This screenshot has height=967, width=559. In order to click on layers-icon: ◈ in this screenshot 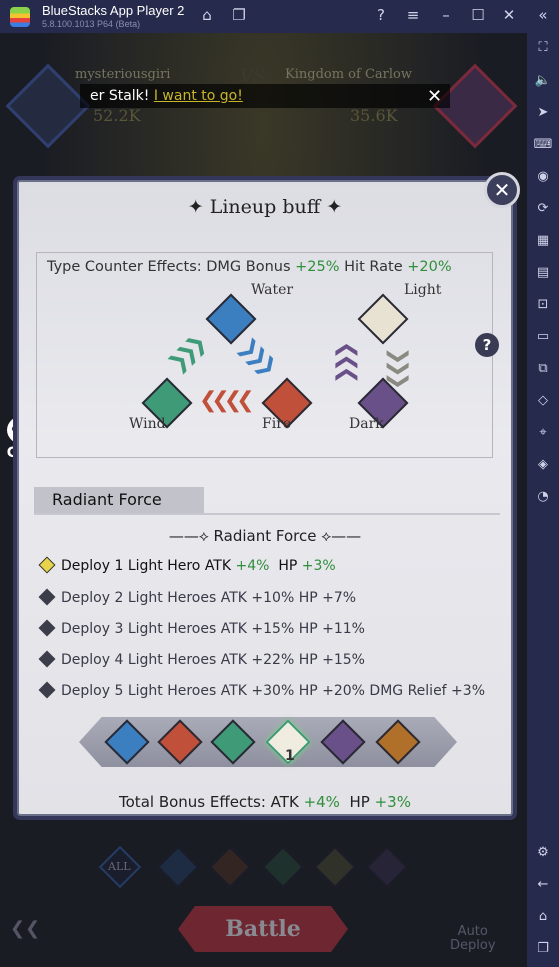, I will do `click(543, 465)`.